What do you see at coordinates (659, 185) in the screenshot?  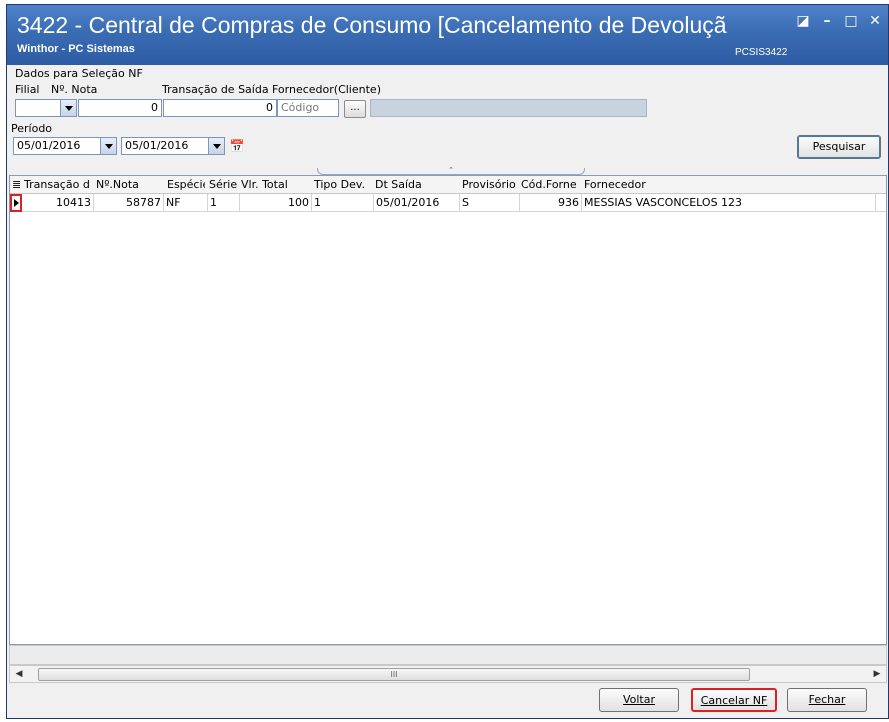 I see `column-header: Fornecedor` at bounding box center [659, 185].